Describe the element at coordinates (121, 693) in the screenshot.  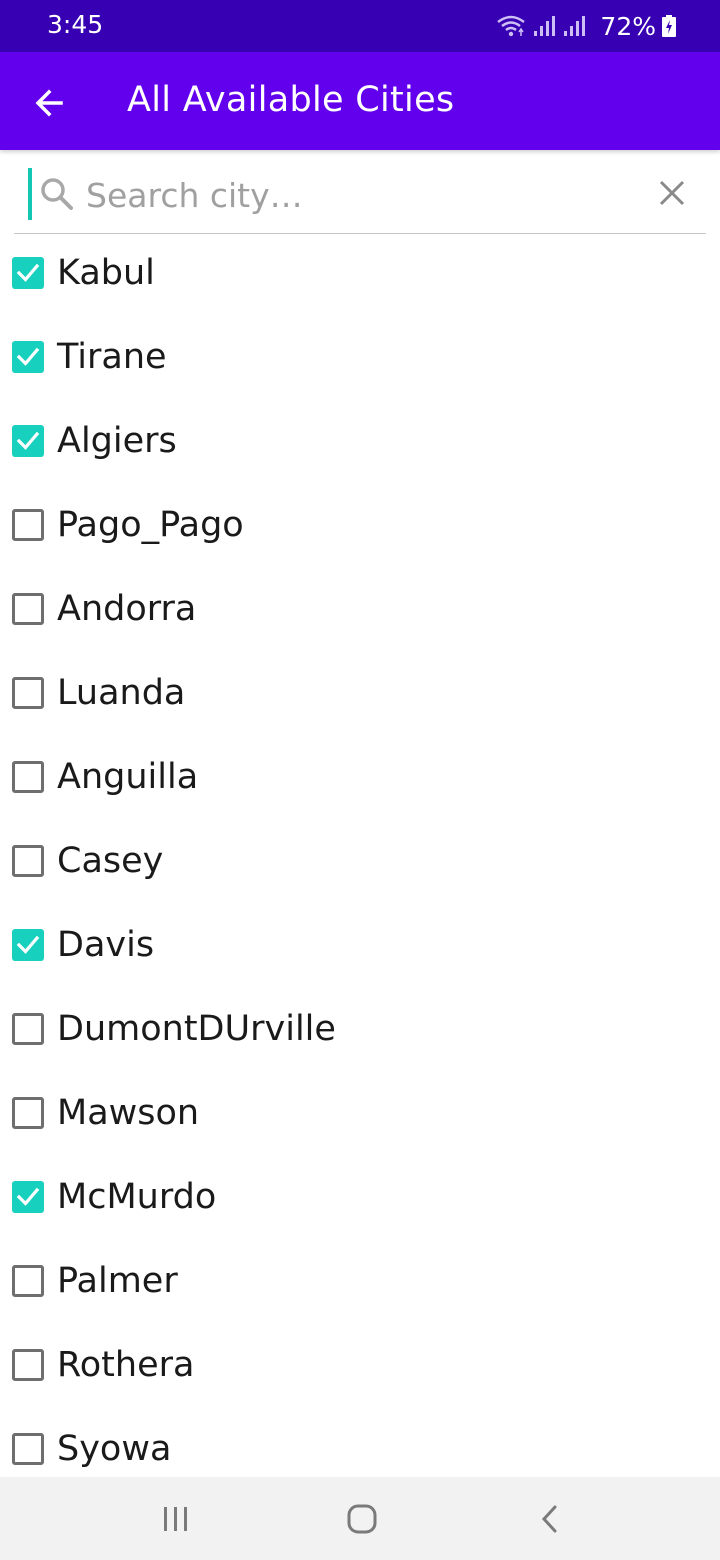
I see `city-label: Luanda` at that location.